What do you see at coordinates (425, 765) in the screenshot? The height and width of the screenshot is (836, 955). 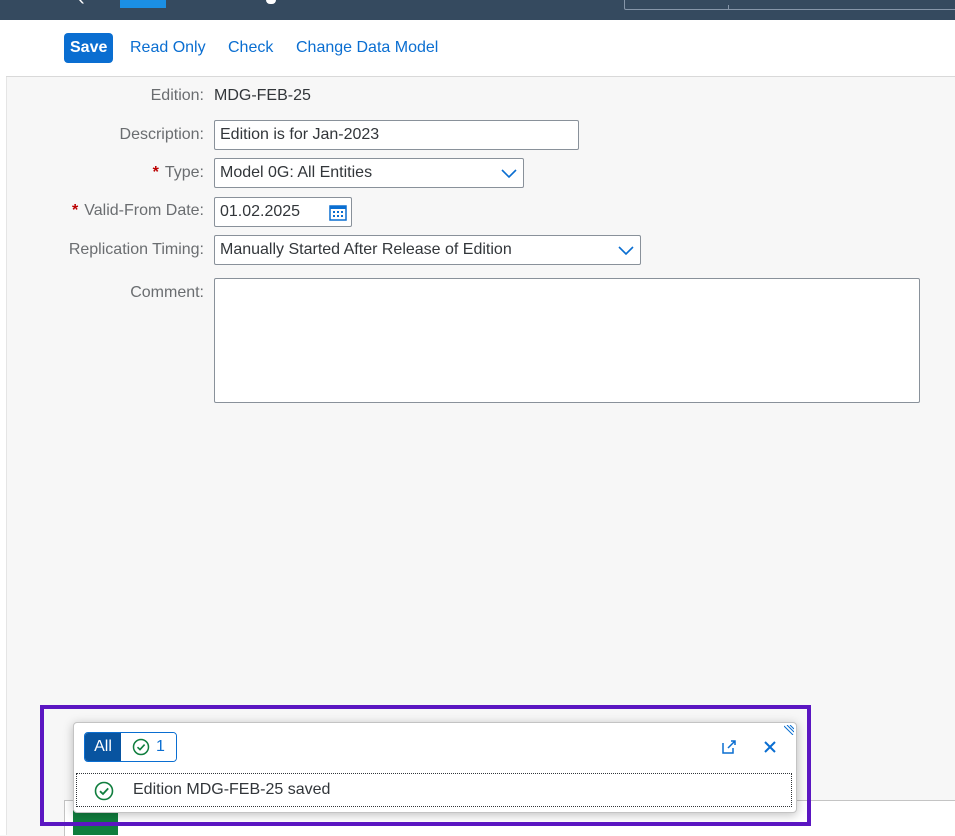 I see `highlight-frame` at bounding box center [425, 765].